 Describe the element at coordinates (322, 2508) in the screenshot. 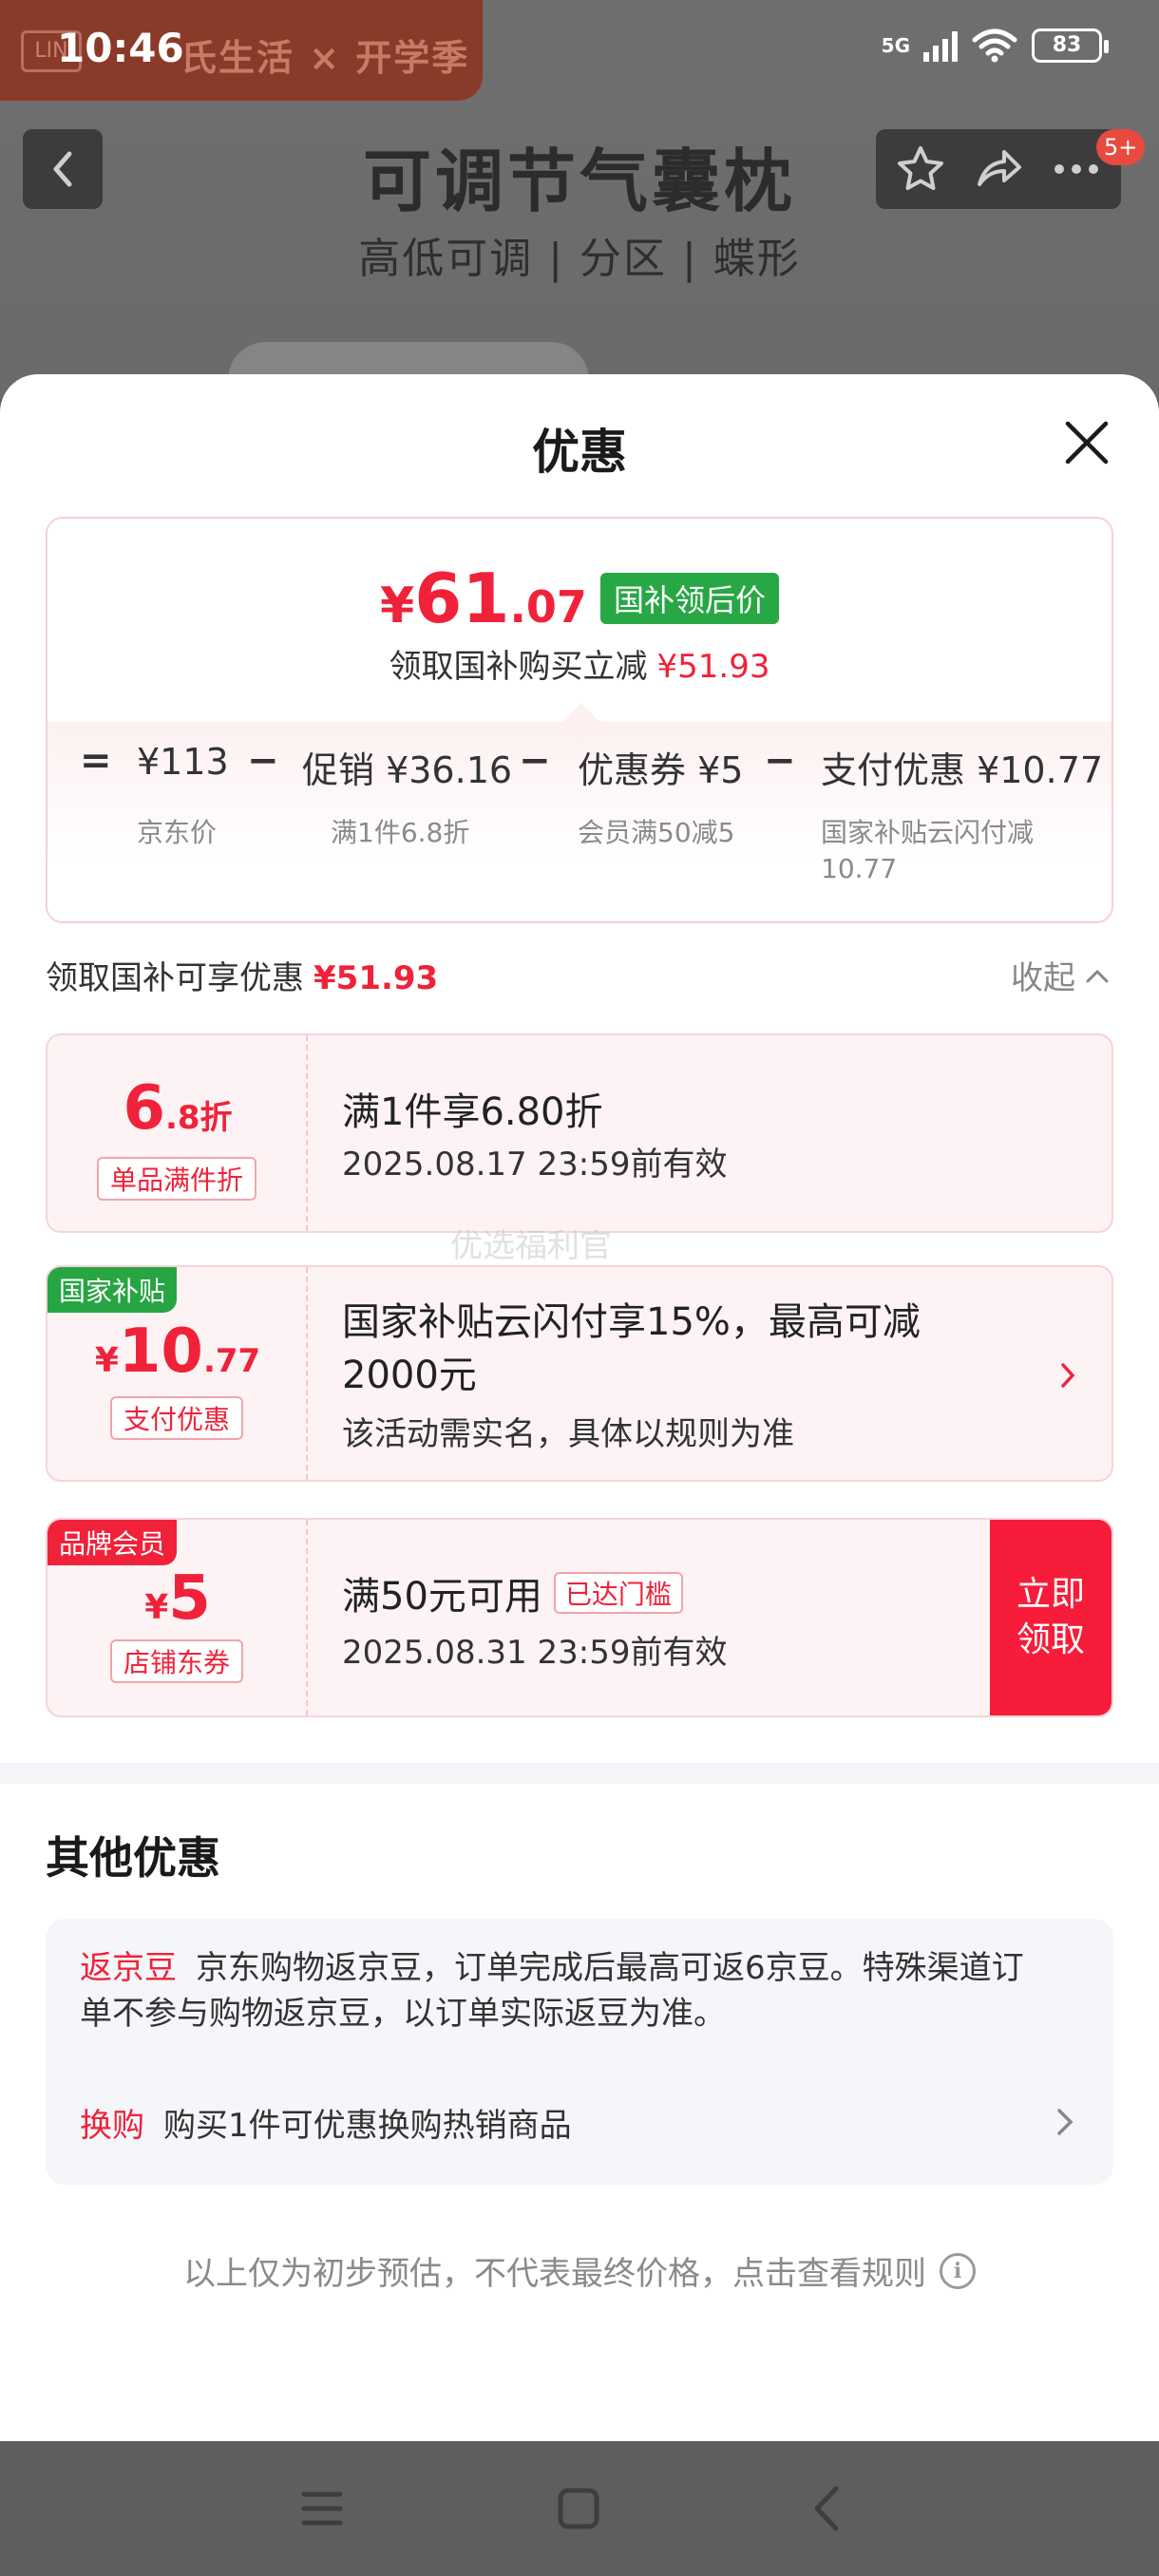

I see `menu-icon` at that location.